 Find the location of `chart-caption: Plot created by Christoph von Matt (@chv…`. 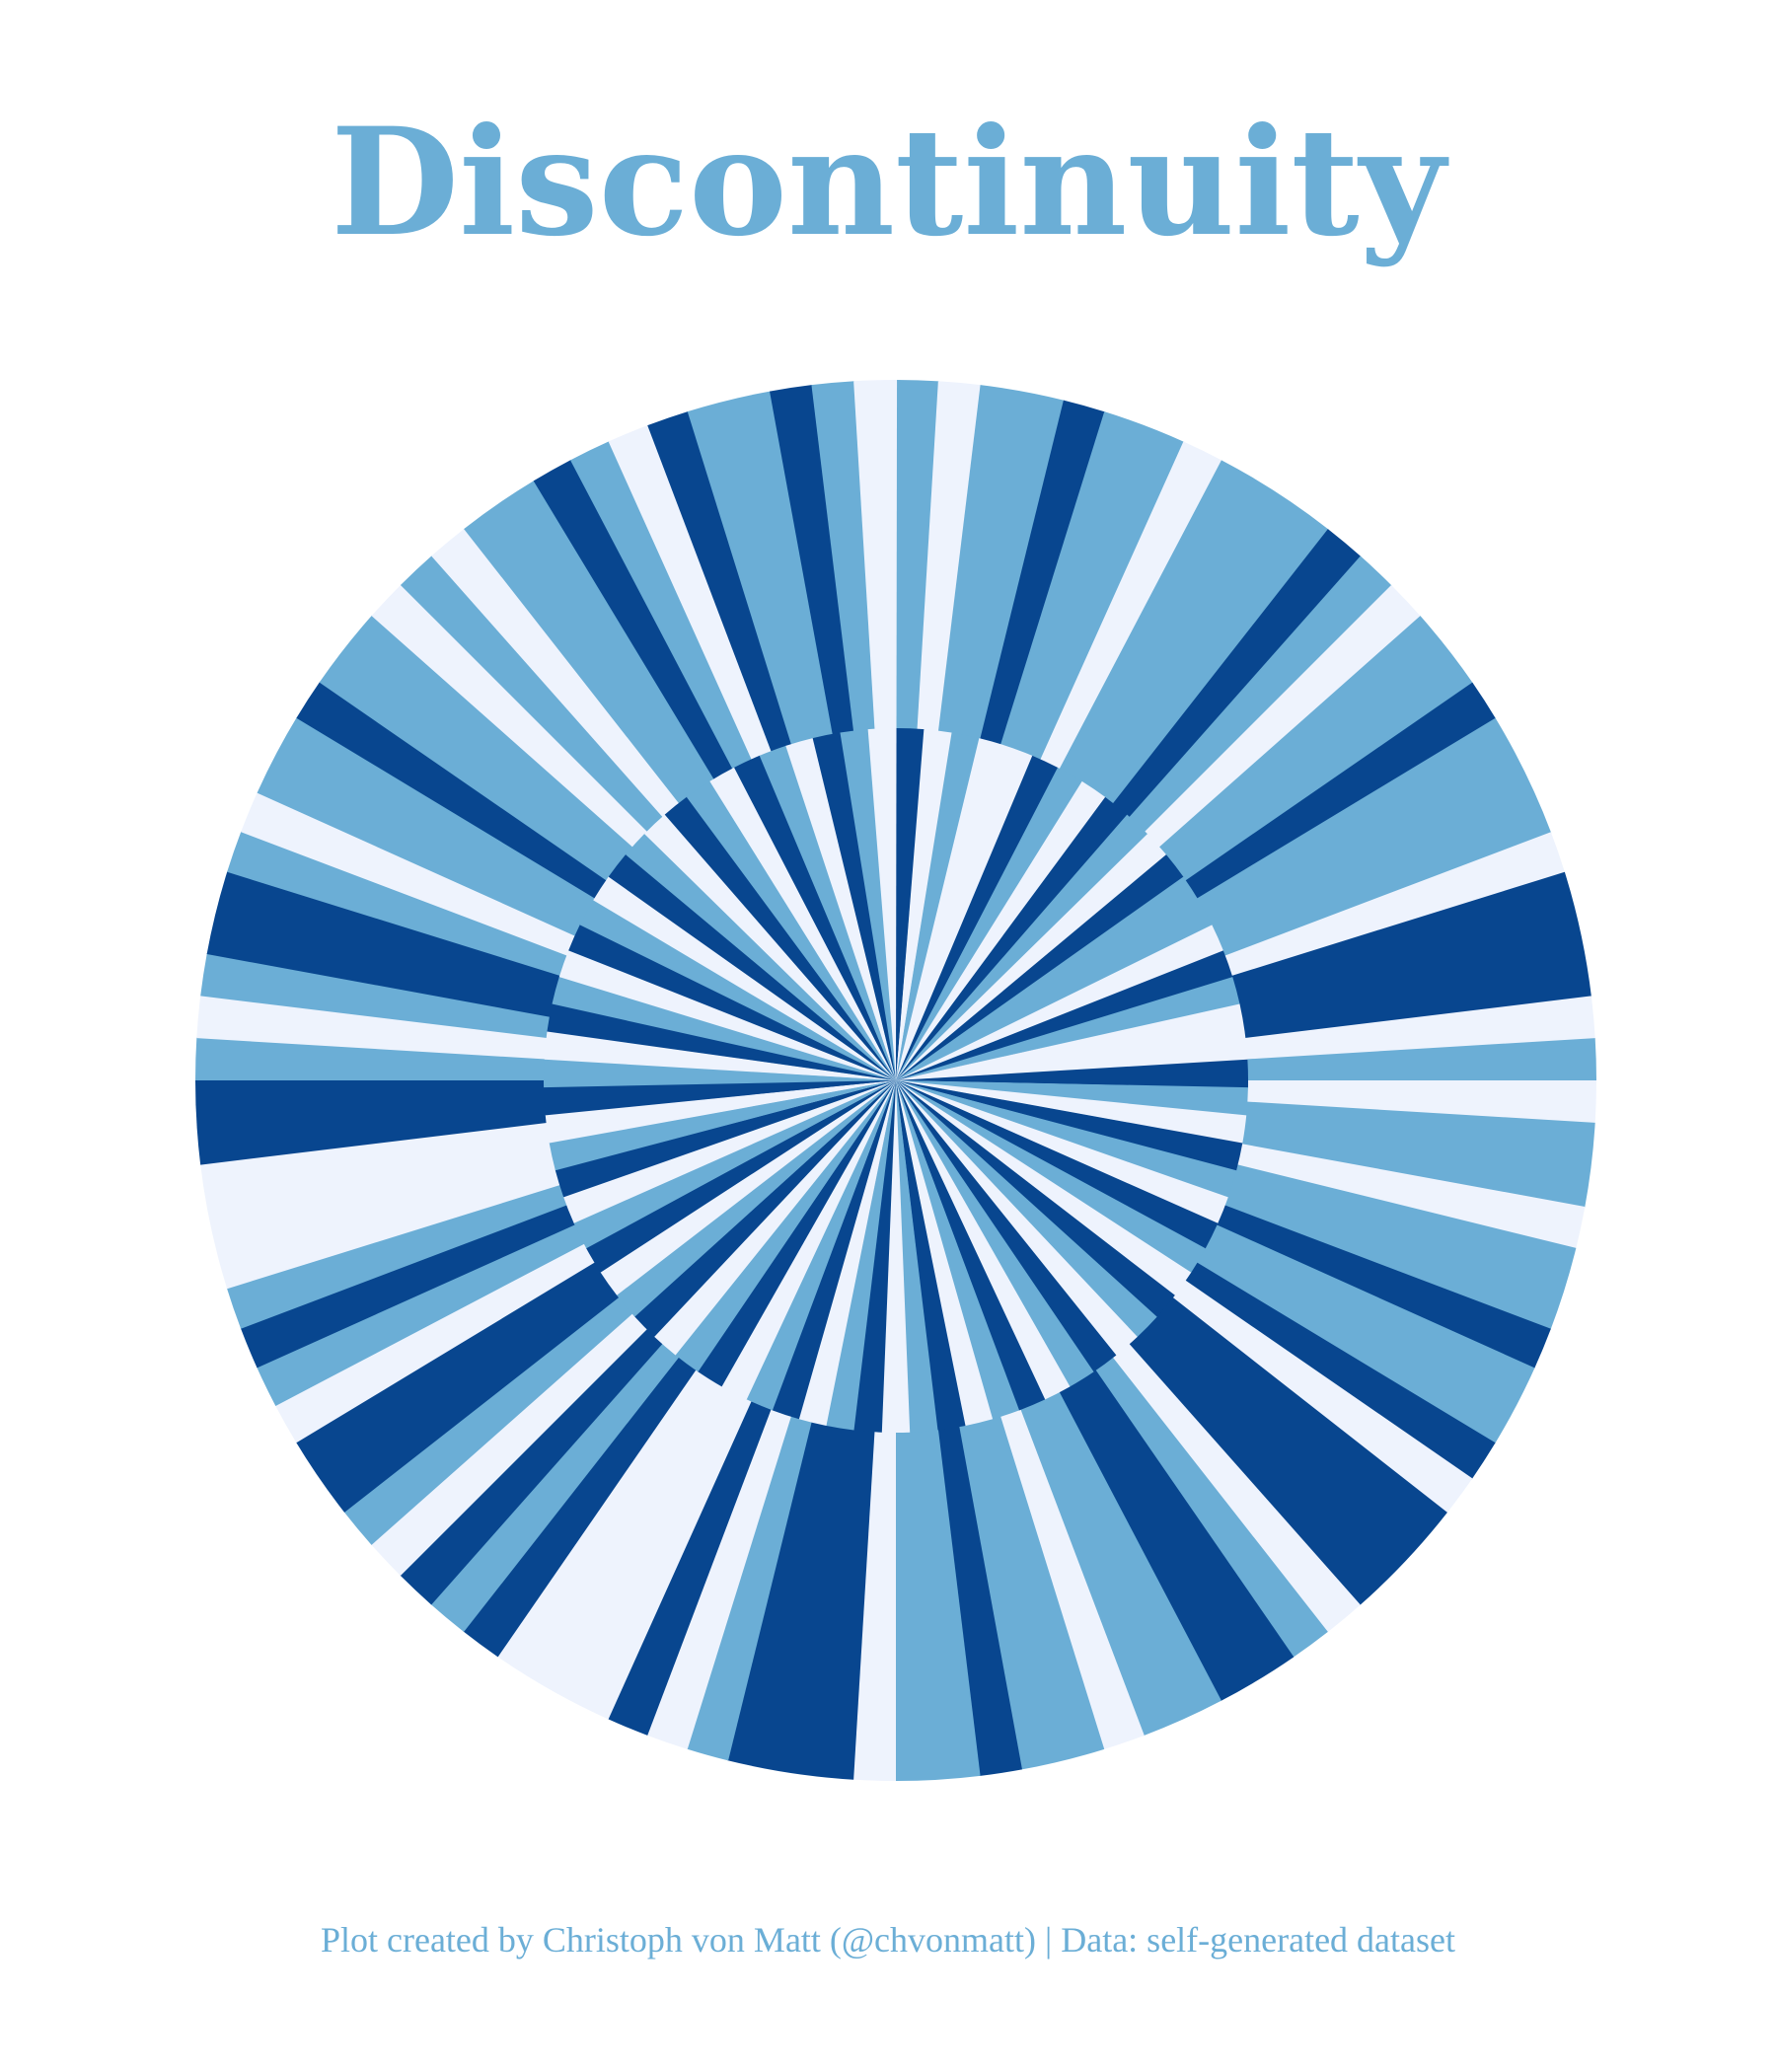

chart-caption: Plot created by Christoph von Matt (@chv… is located at coordinates (888, 1940).